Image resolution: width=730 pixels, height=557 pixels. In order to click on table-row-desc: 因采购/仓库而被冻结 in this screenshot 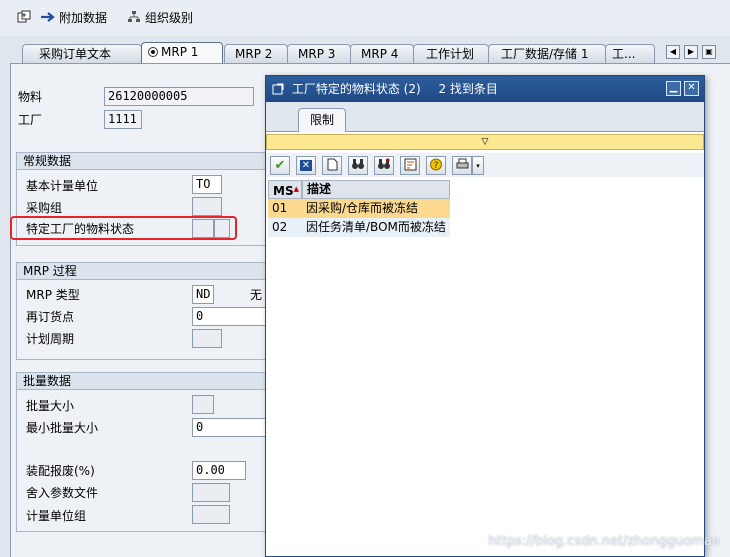, I will do `click(376, 208)`.